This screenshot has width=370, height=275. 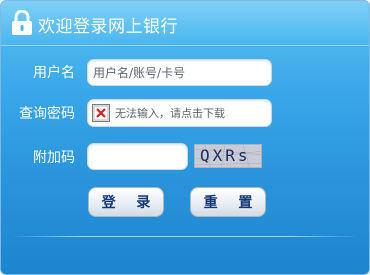 I want to click on broken-plugin-icon, so click(x=101, y=113).